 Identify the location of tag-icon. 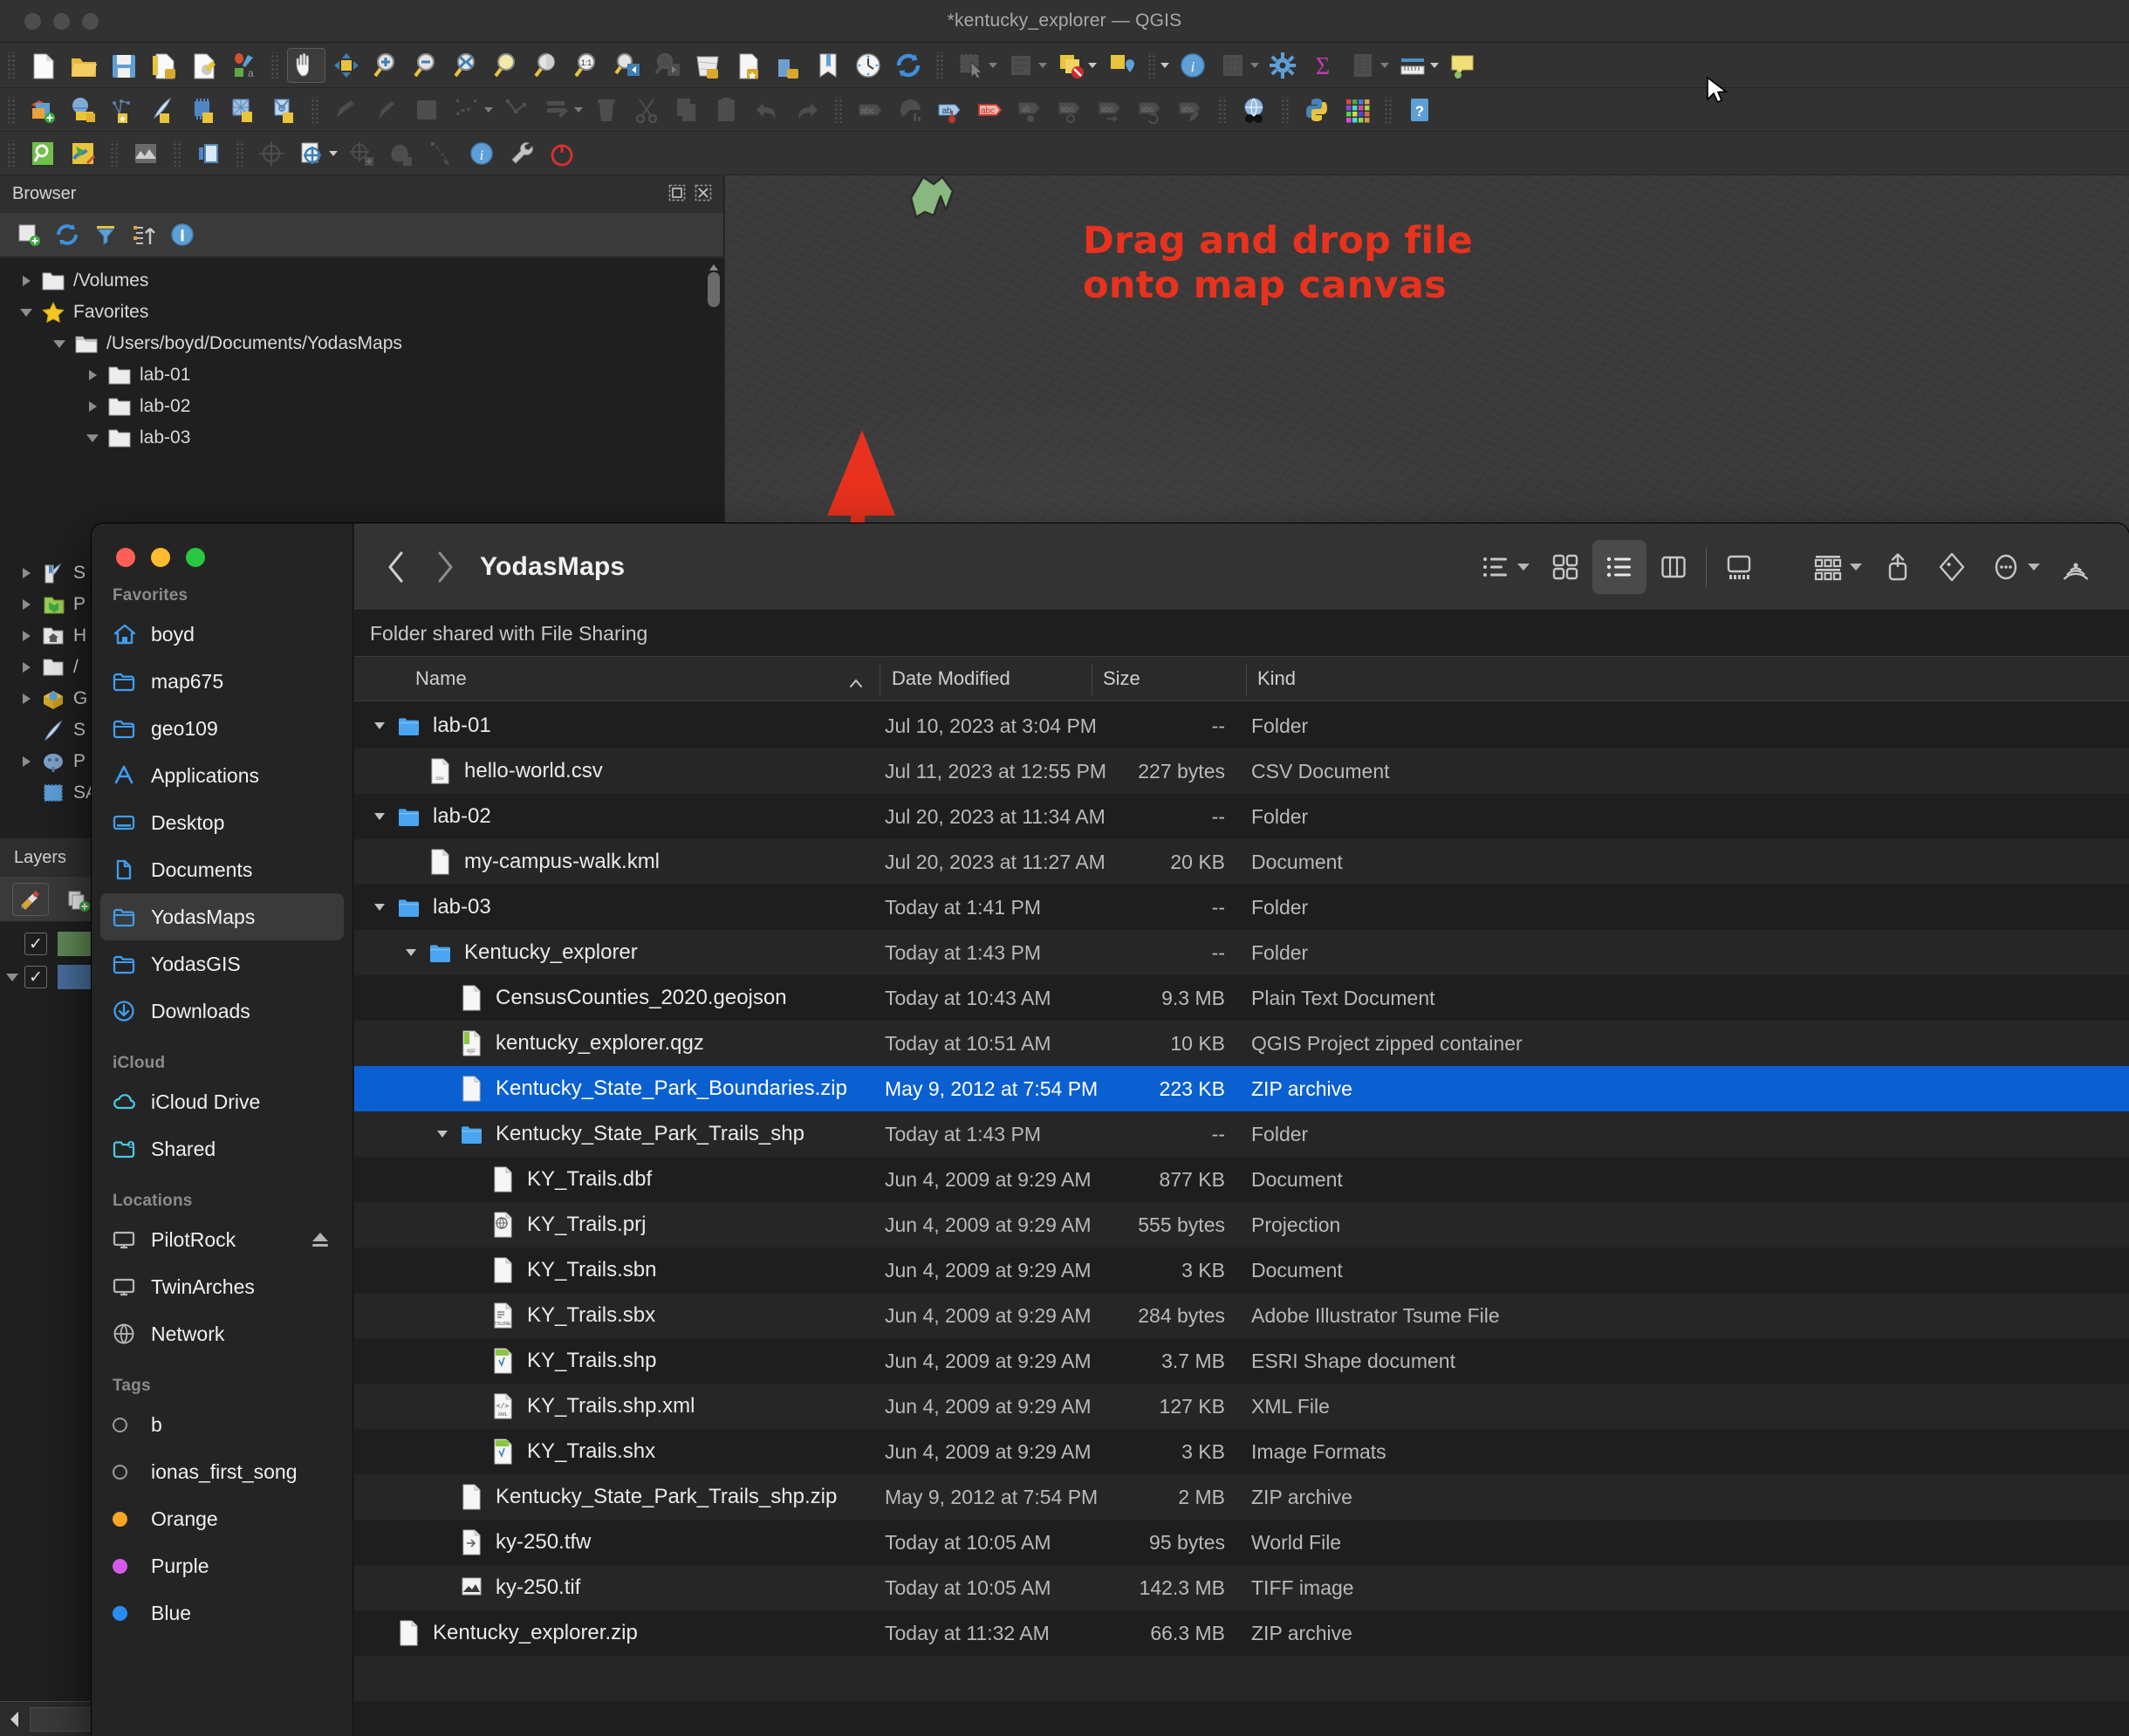
(1952, 567).